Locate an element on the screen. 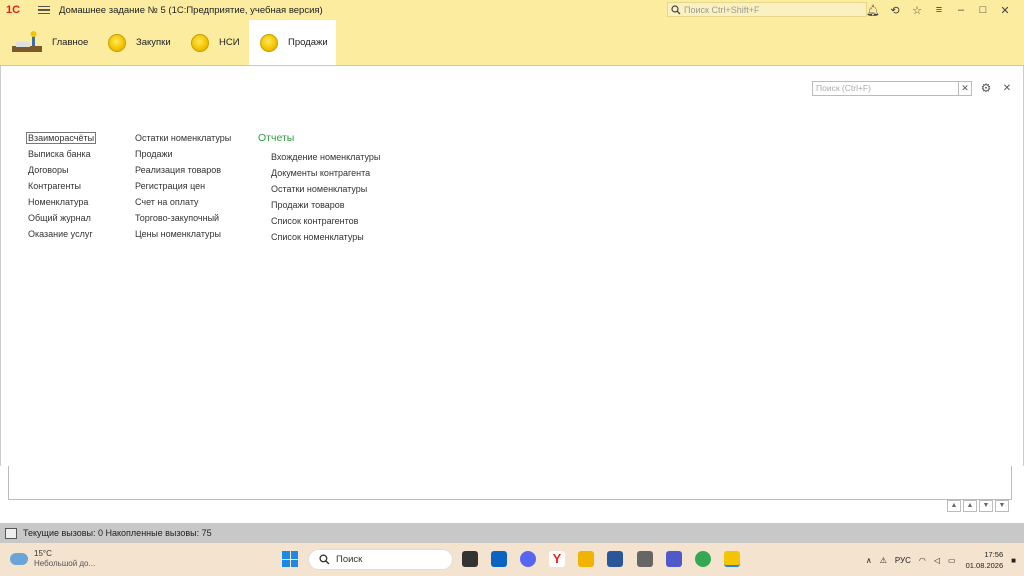  notifications-icon: ■ is located at coordinates (1013, 560).